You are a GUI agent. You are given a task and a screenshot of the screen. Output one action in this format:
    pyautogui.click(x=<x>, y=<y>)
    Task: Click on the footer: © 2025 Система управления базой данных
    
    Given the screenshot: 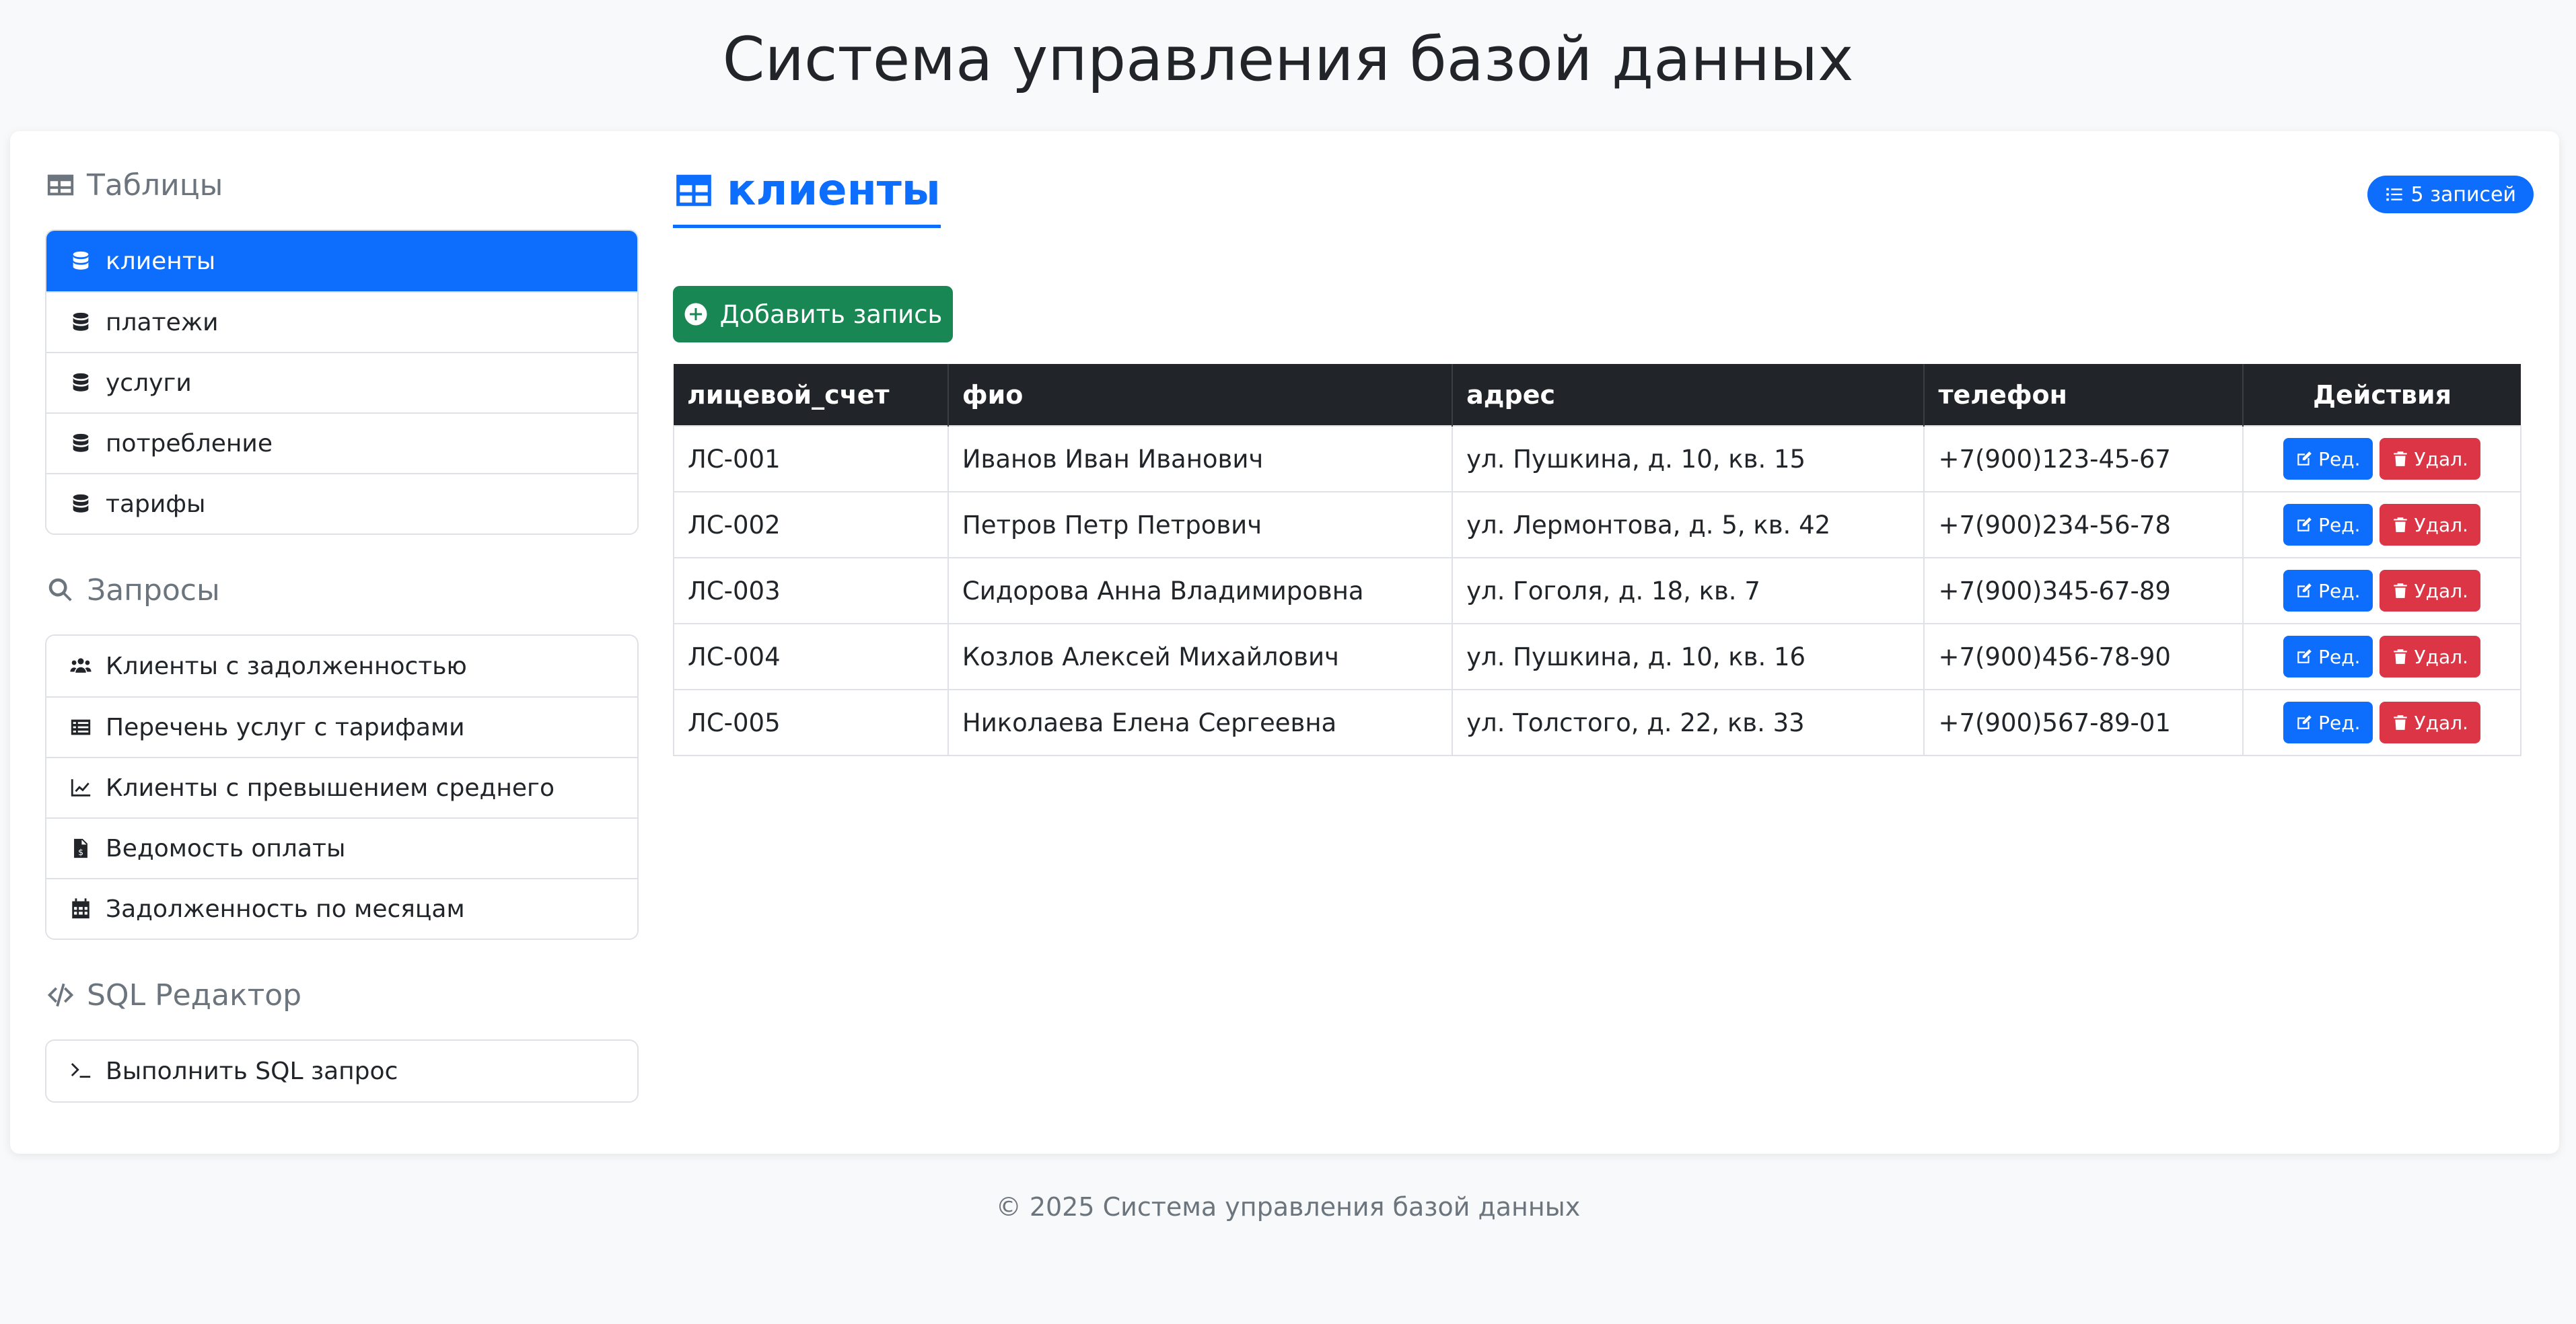 What is the action you would take?
    pyautogui.click(x=1288, y=1207)
    